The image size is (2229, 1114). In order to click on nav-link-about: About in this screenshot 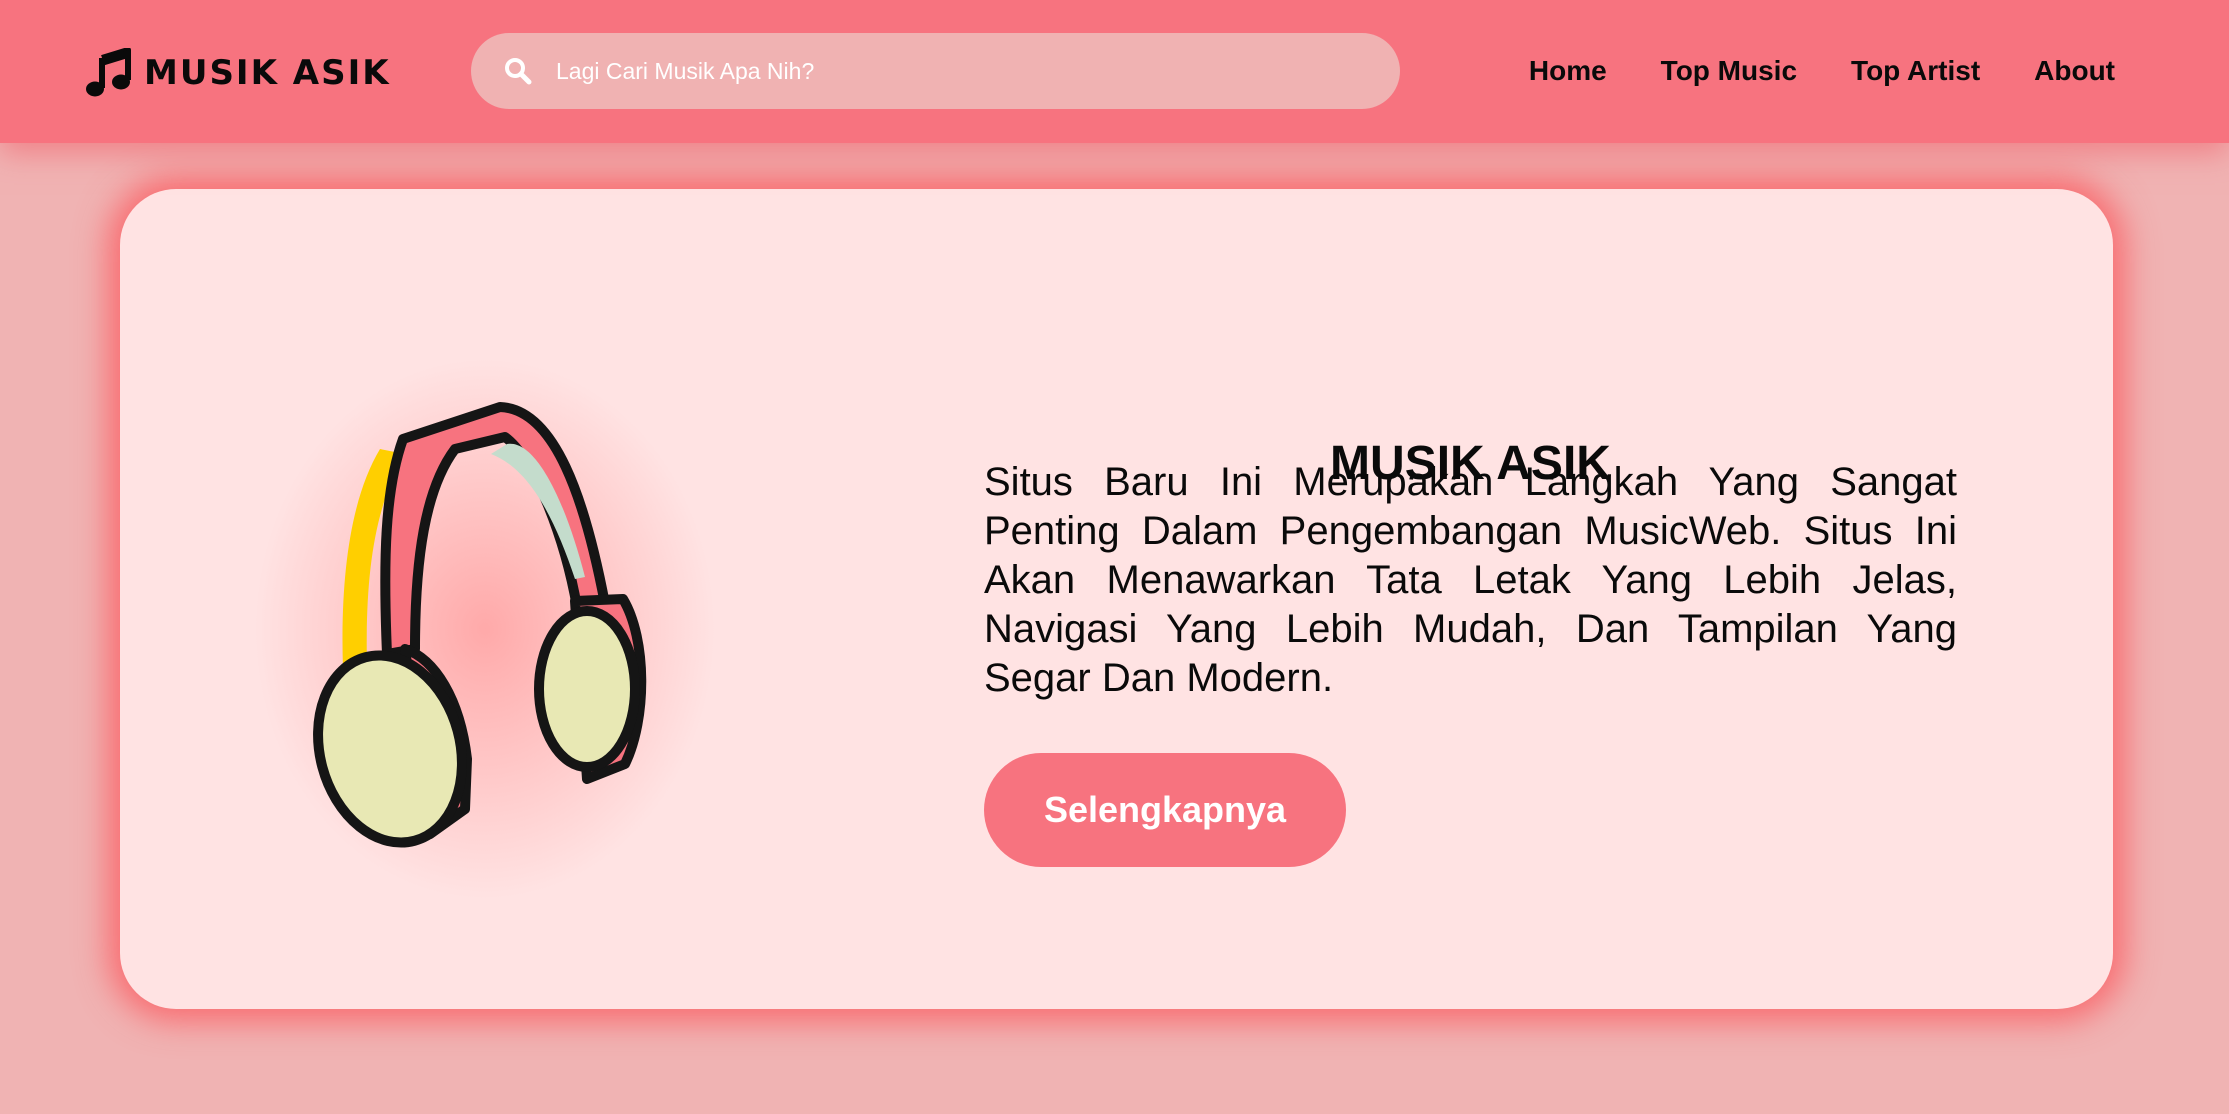, I will do `click(2074, 71)`.